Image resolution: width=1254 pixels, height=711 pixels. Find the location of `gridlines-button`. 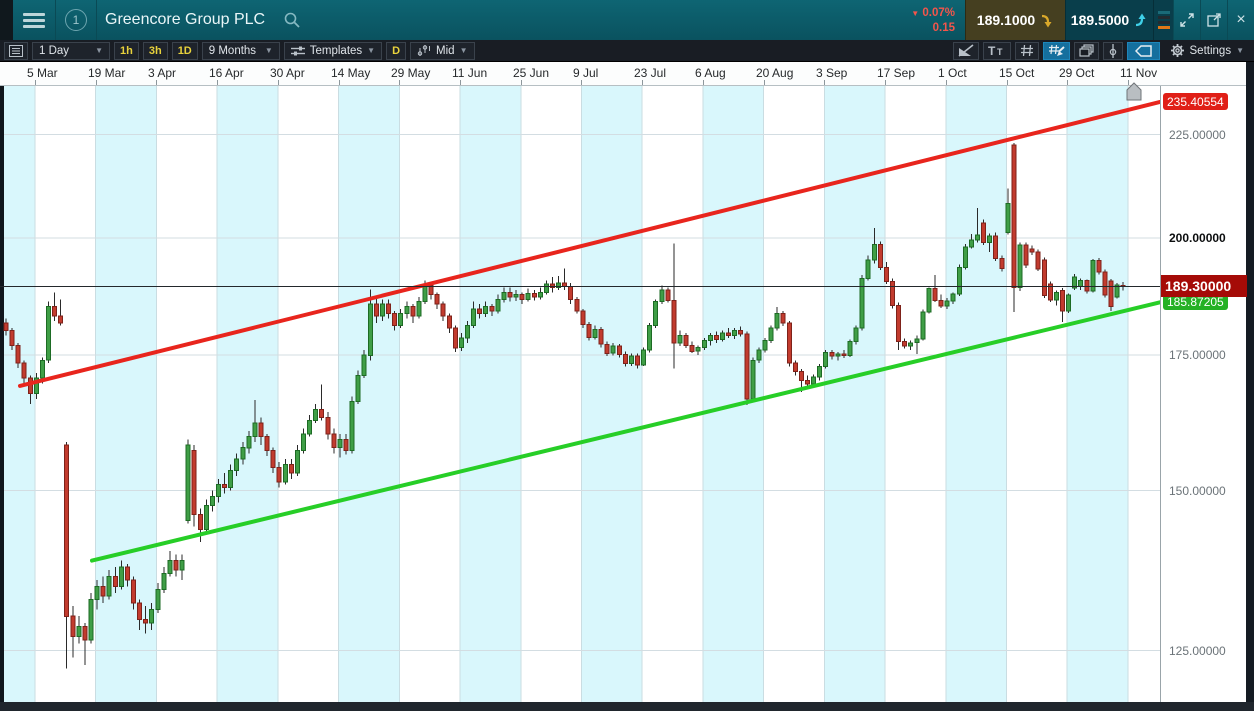

gridlines-button is located at coordinates (1026, 50).